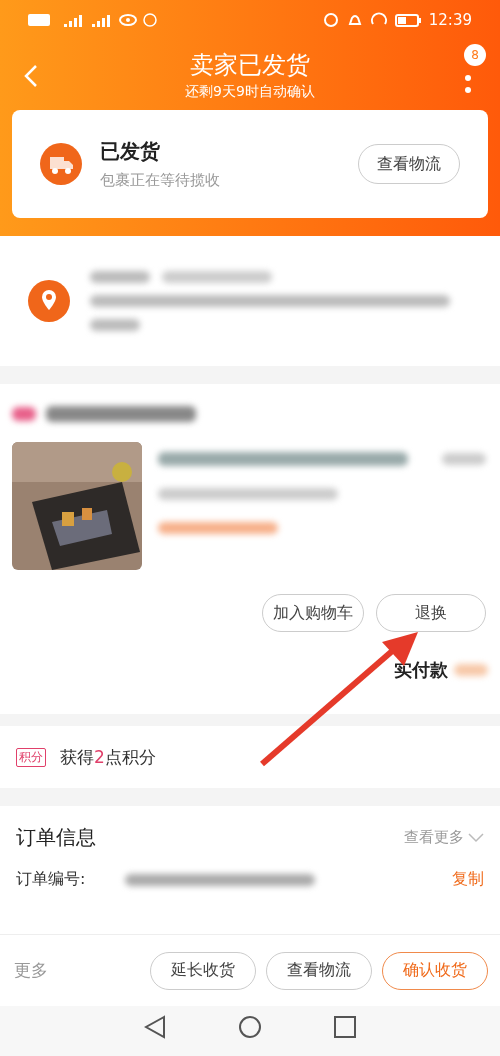 Image resolution: width=500 pixels, height=1056 pixels. Describe the element at coordinates (155, 1027) in the screenshot. I see `back-nav-icon` at that location.